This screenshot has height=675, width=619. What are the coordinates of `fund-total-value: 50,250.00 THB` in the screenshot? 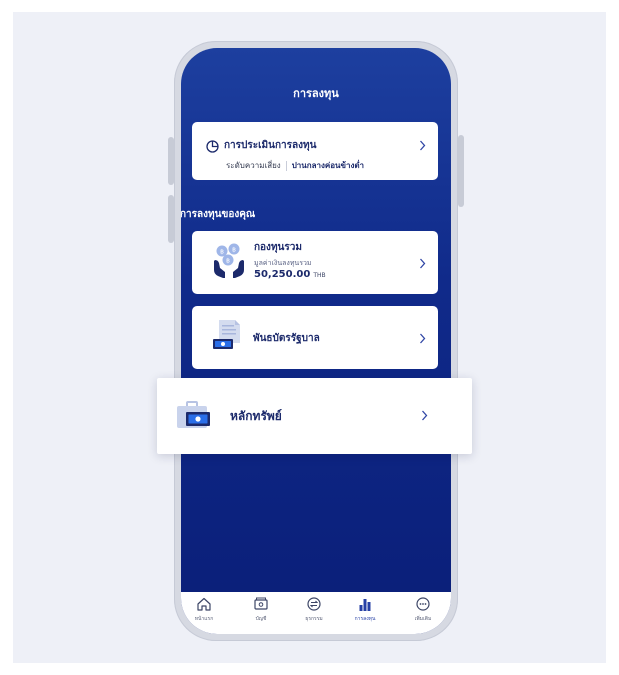 It's located at (290, 274).